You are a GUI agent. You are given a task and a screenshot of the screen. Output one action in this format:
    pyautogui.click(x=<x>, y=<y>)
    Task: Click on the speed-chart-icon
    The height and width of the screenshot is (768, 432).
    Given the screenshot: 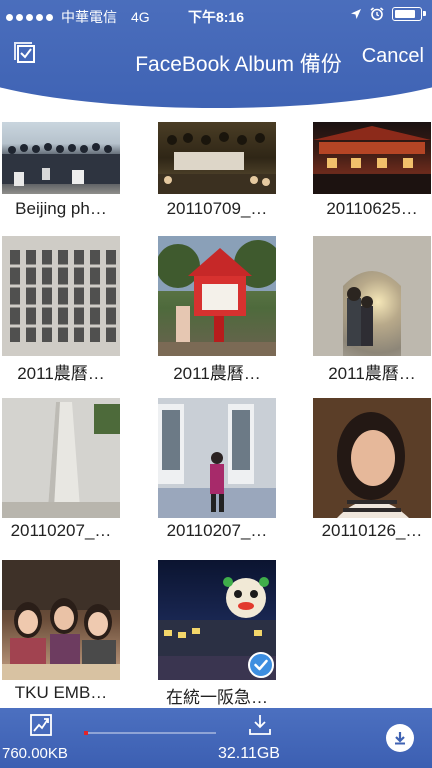 What is the action you would take?
    pyautogui.click(x=41, y=725)
    